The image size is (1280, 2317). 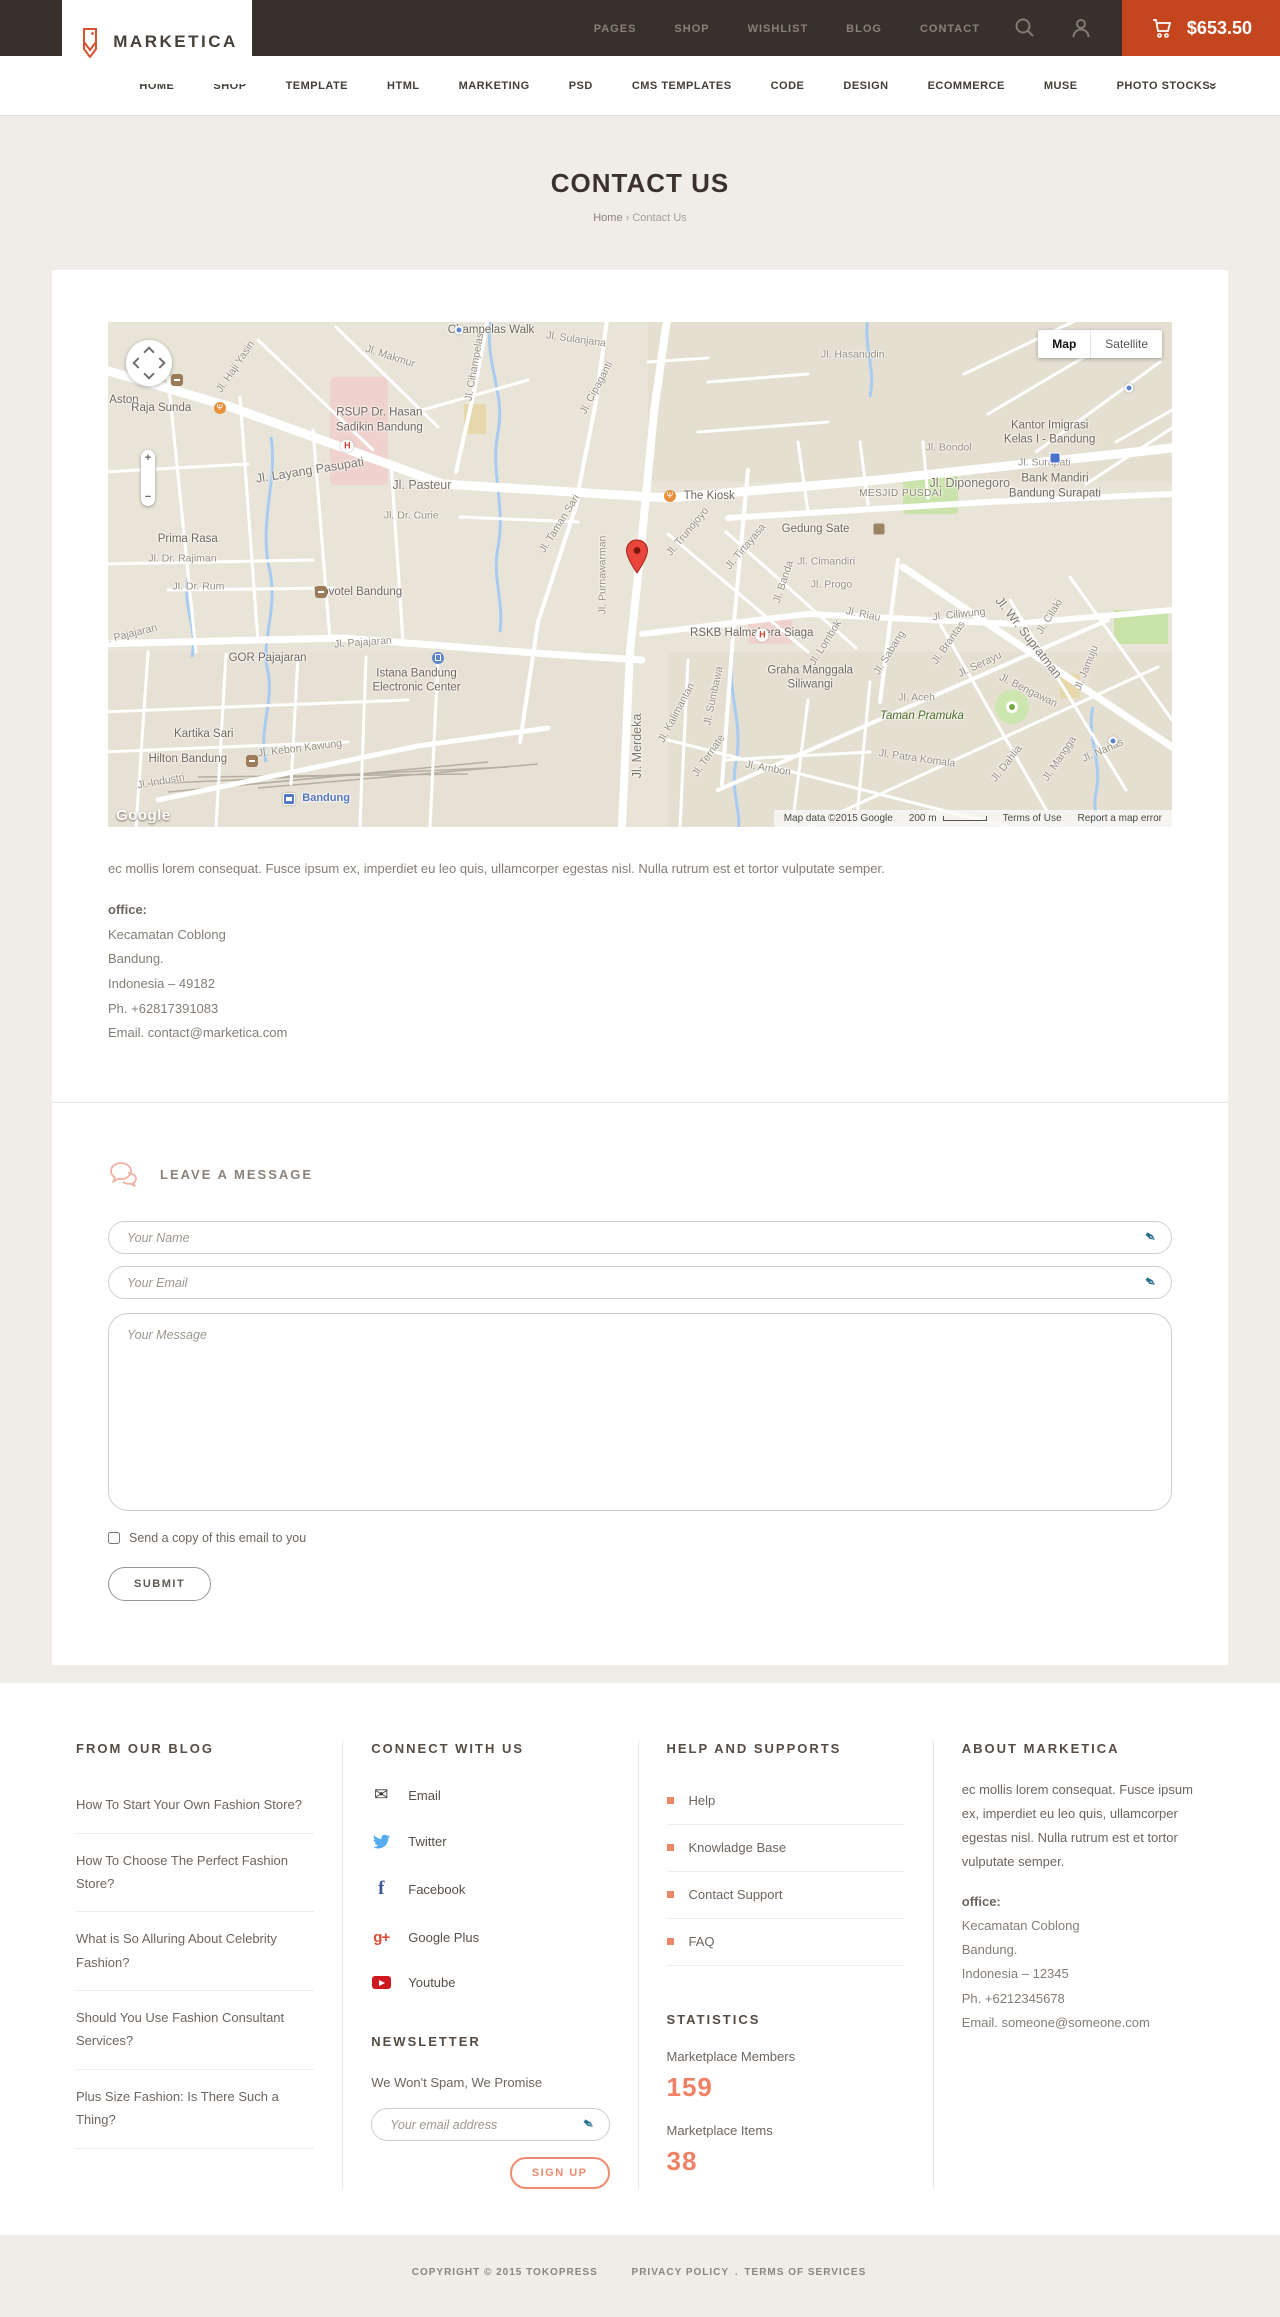 What do you see at coordinates (381, 1983) in the screenshot?
I see `youtube-icon` at bounding box center [381, 1983].